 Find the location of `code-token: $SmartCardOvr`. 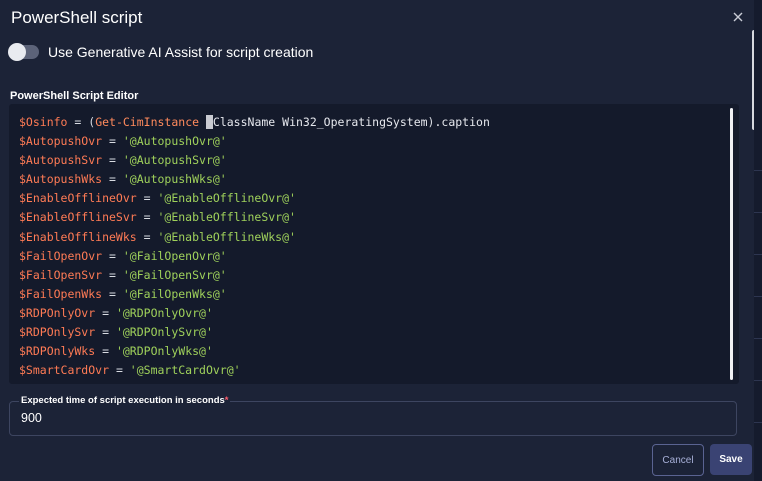

code-token: $SmartCardOvr is located at coordinates (64, 370).